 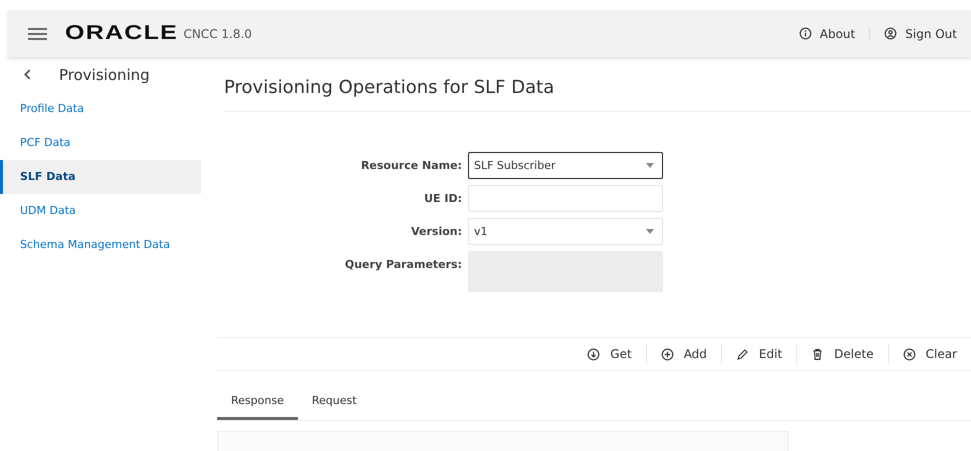 What do you see at coordinates (891, 33) in the screenshot?
I see `user-icon` at bounding box center [891, 33].